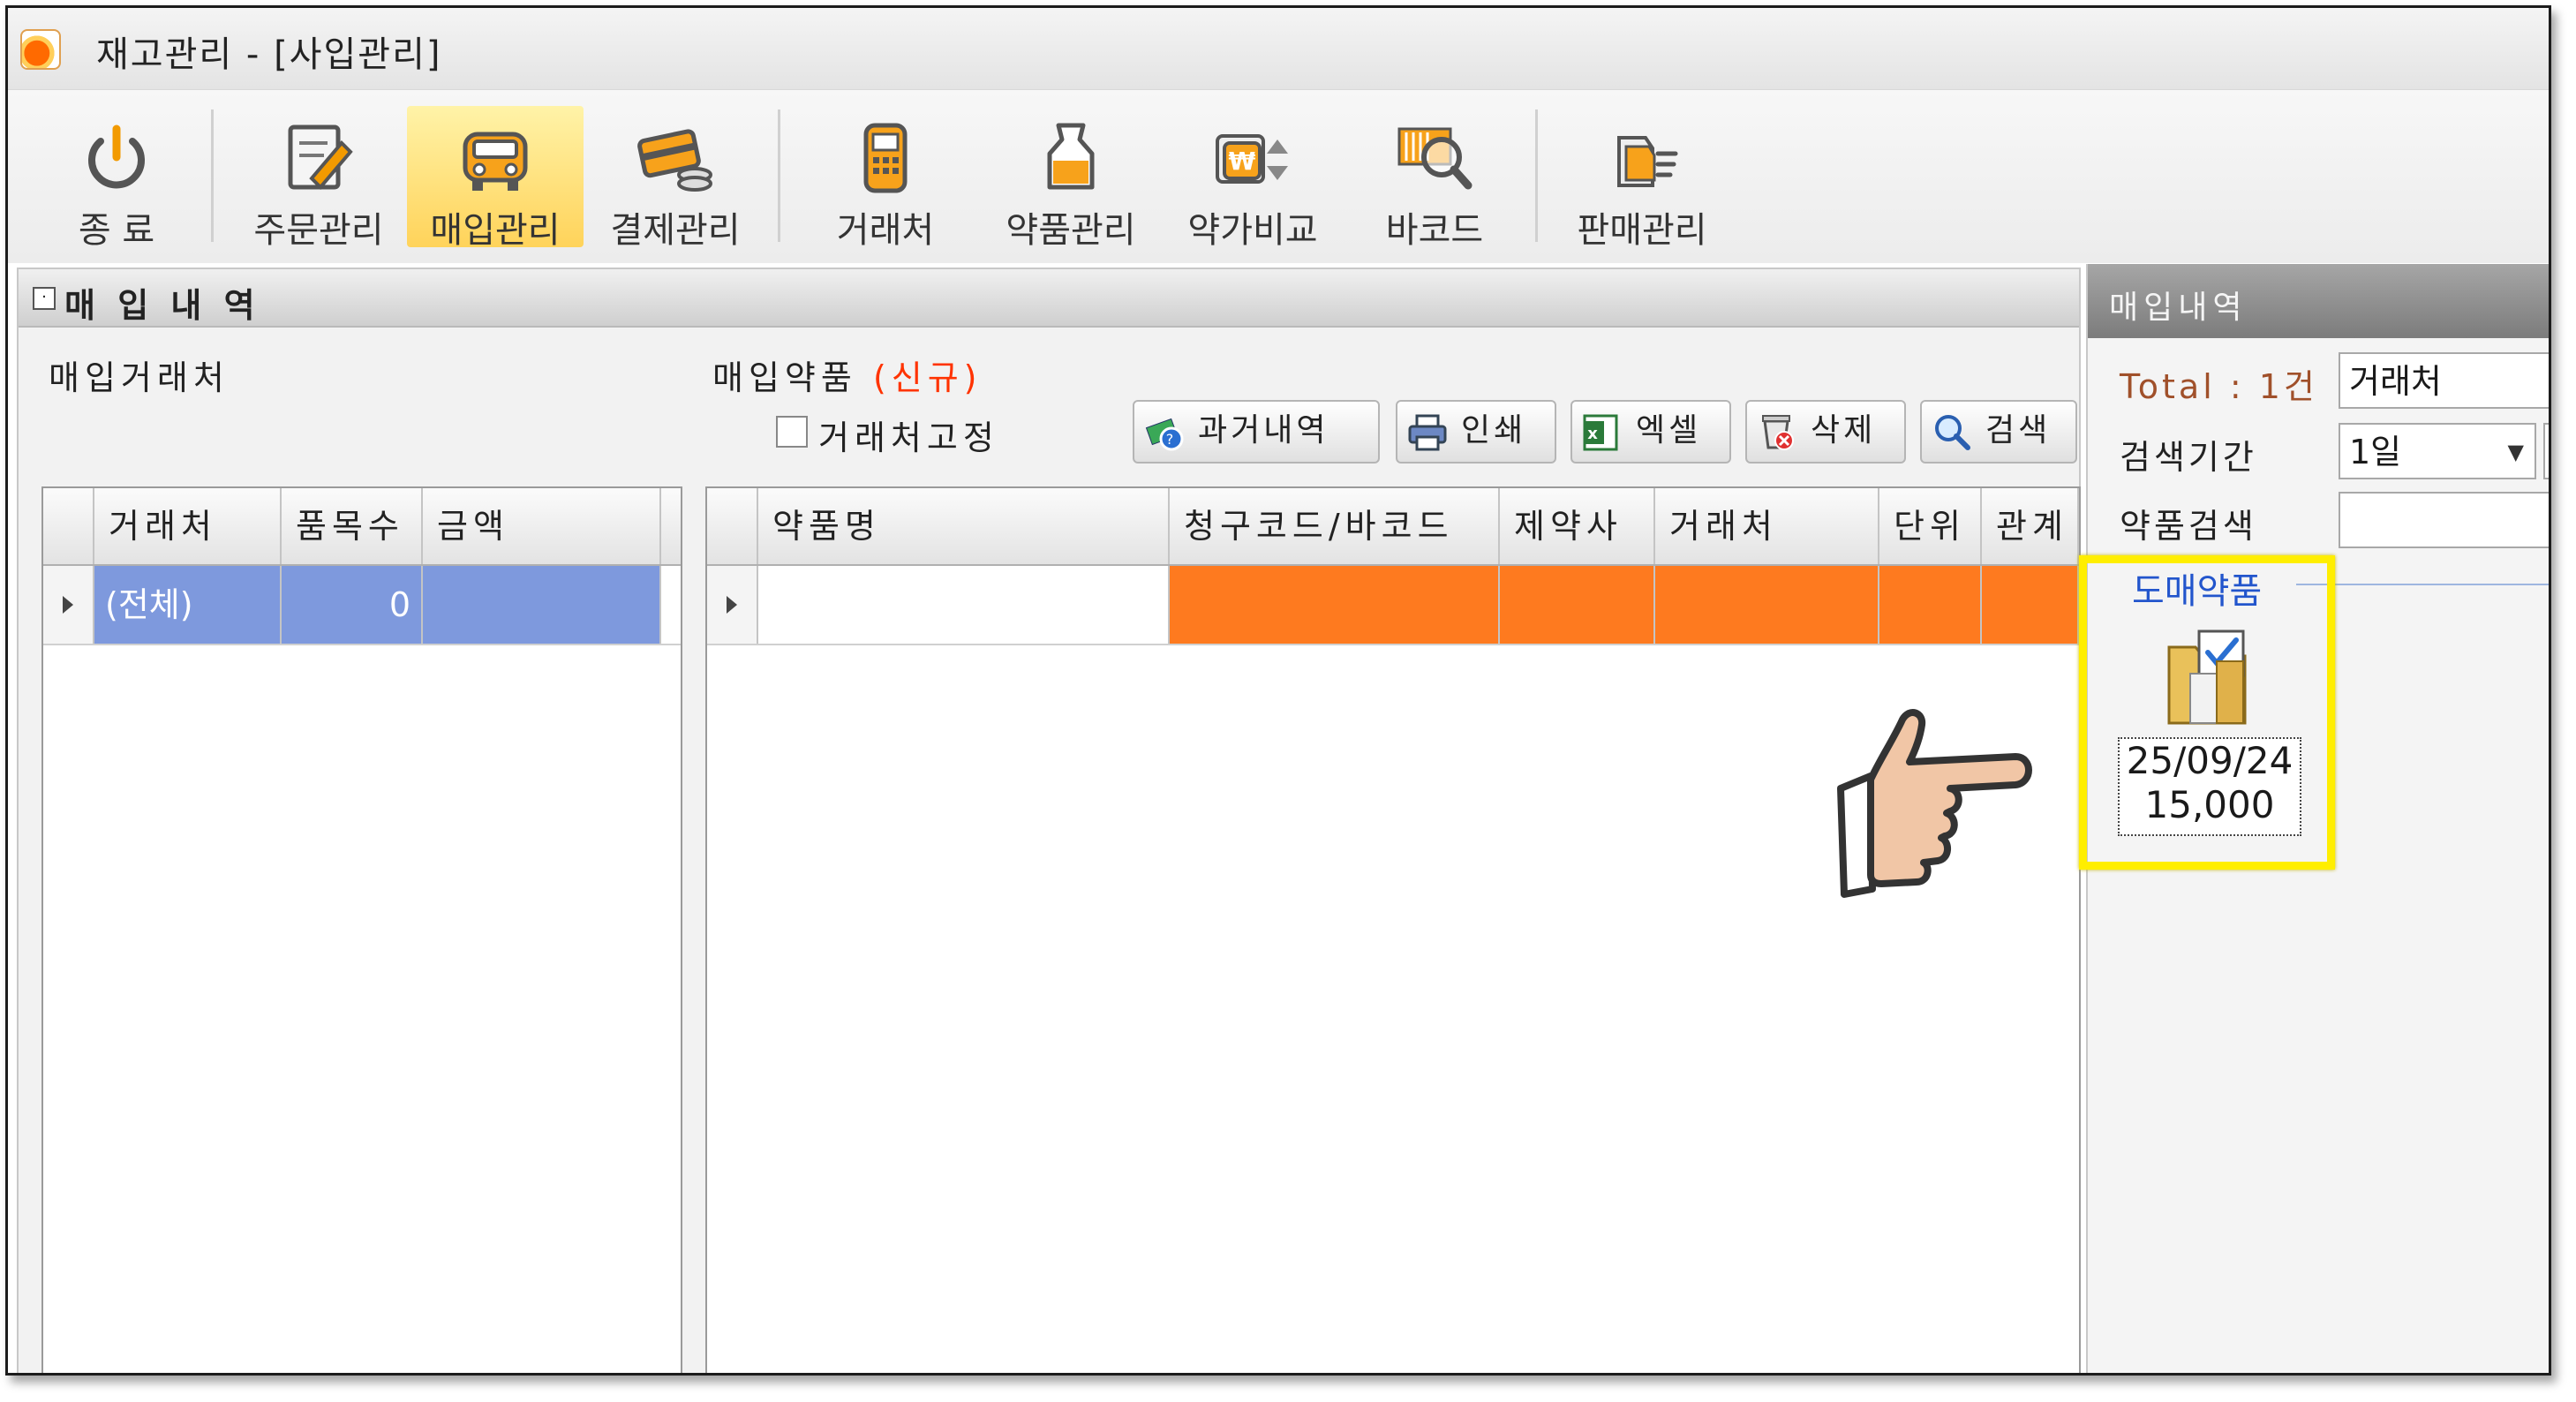  Describe the element at coordinates (1428, 432) in the screenshot. I see `printer-icon` at that location.